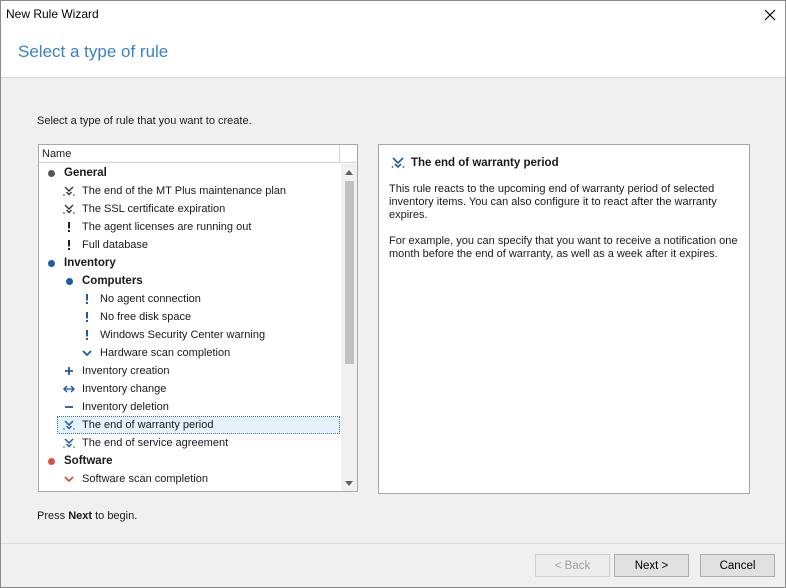 Image resolution: width=786 pixels, height=588 pixels. I want to click on tree-item-label: Computers, so click(112, 281).